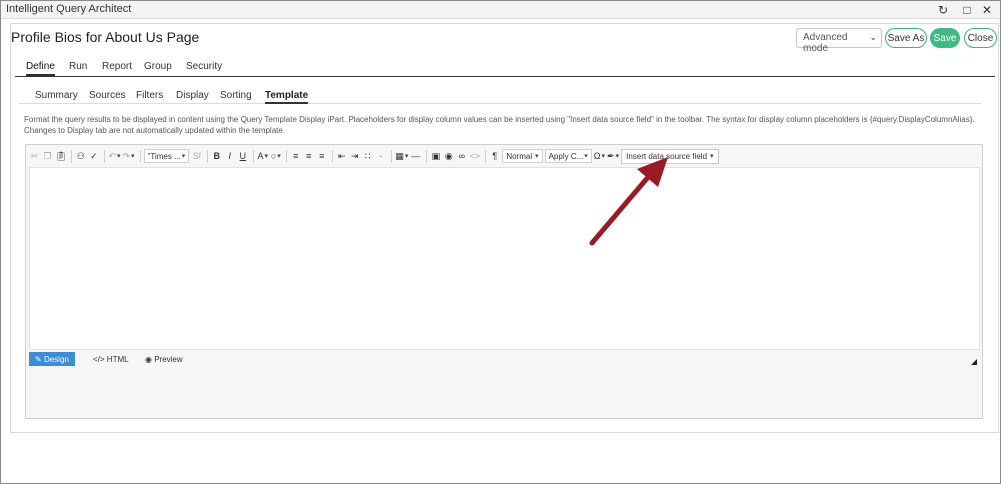 The width and height of the screenshot is (1001, 484). I want to click on window-titlebar: Intelligent Query Architect ↻ □ ✕, so click(500, 10).